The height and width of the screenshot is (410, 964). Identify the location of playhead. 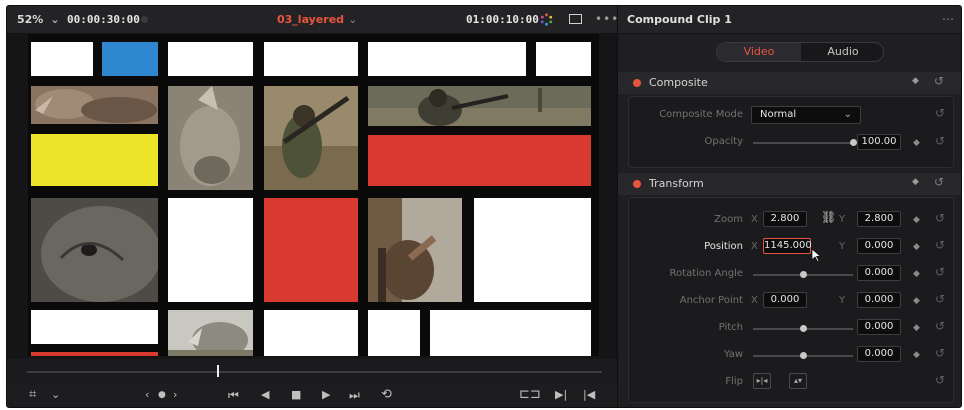
(217, 371).